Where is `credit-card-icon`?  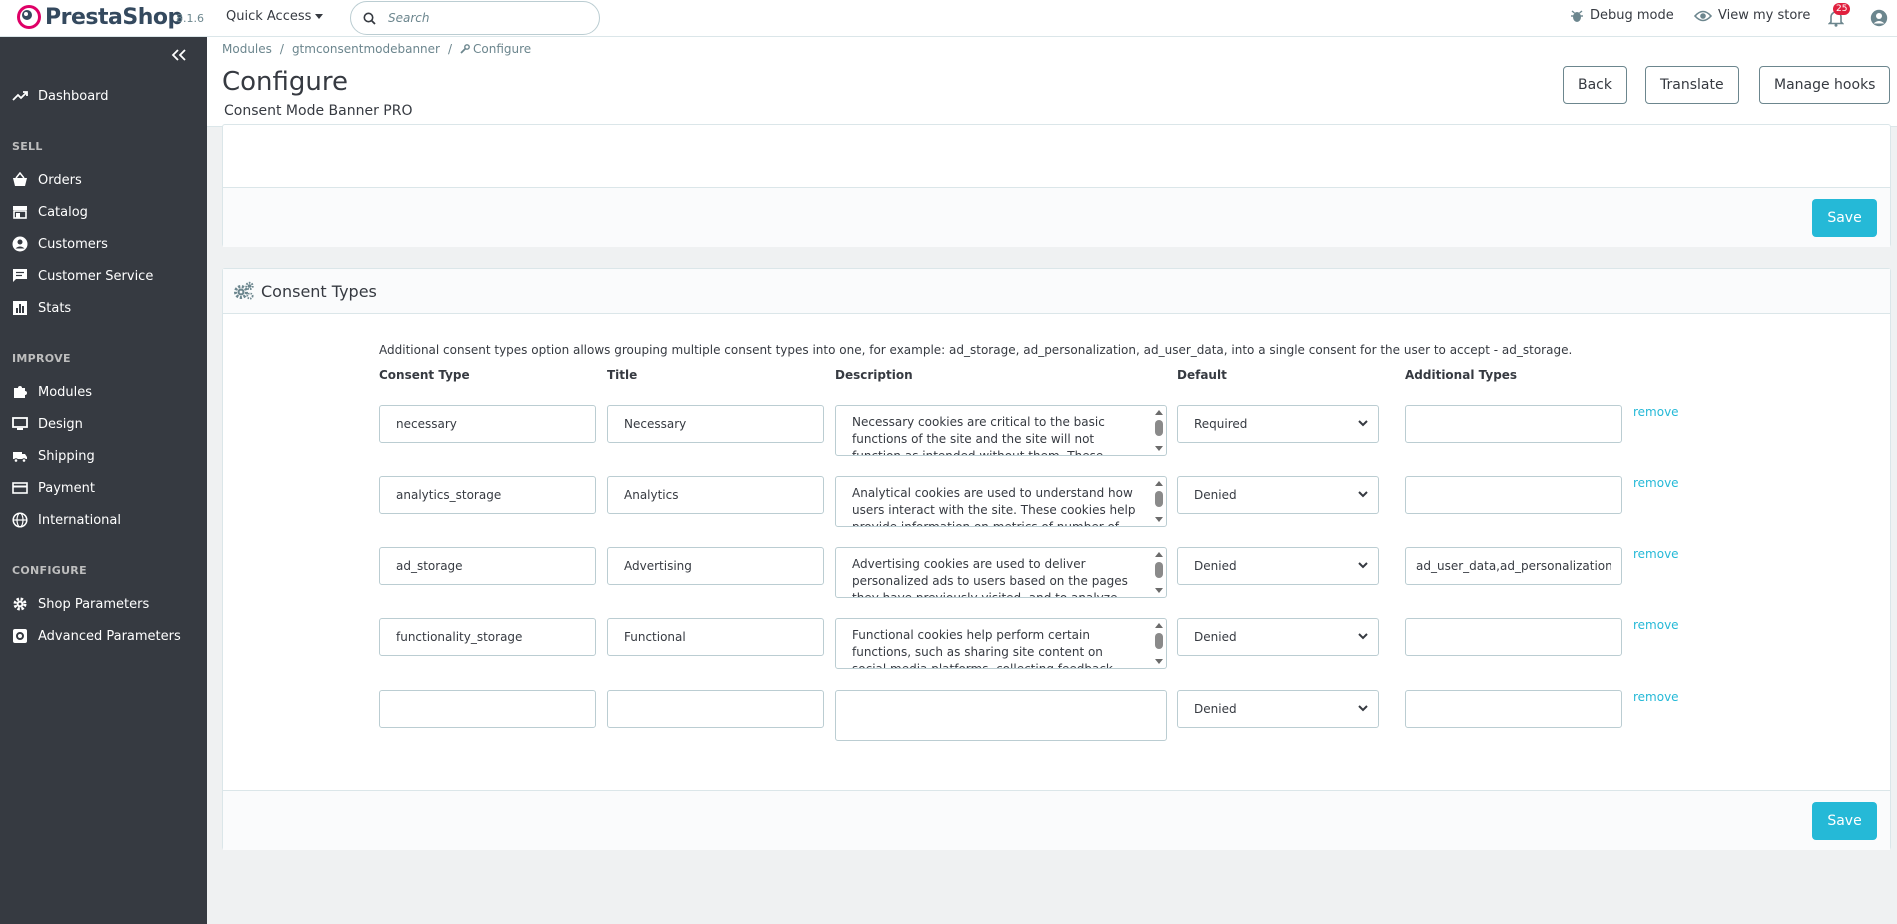
credit-card-icon is located at coordinates (20, 488).